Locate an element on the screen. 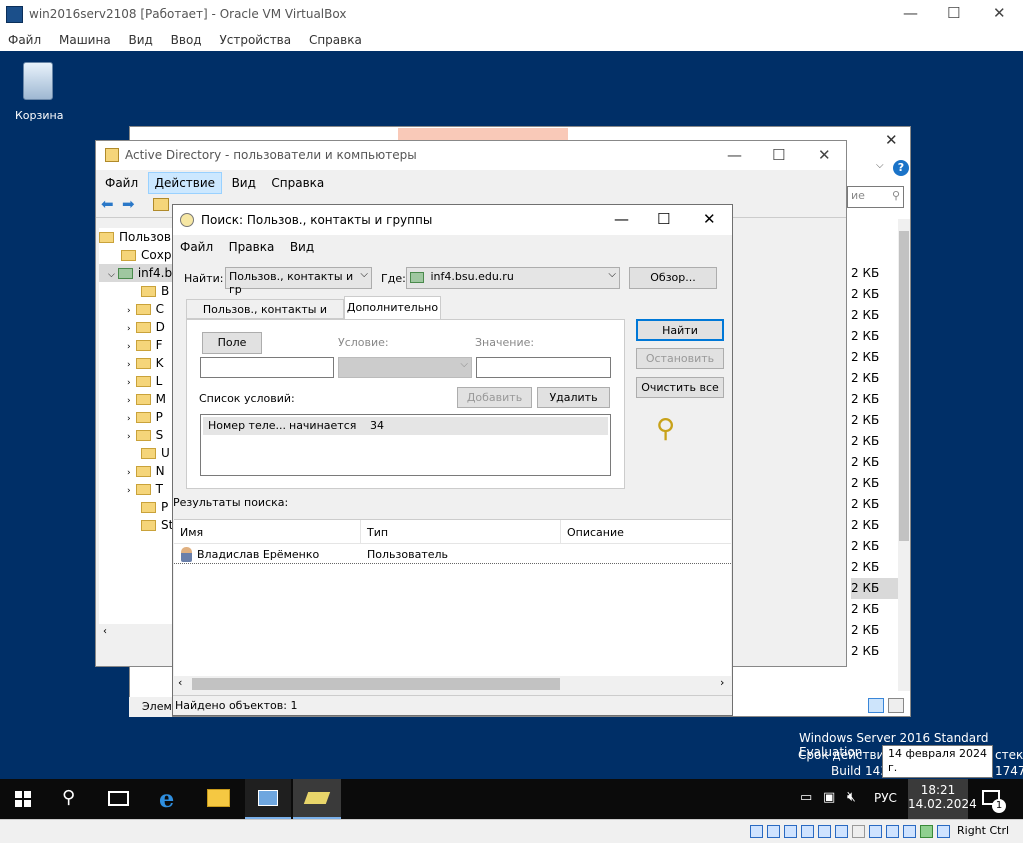 Image resolution: width=1023 pixels, height=843 pixels. col-type: Тип is located at coordinates (377, 532).